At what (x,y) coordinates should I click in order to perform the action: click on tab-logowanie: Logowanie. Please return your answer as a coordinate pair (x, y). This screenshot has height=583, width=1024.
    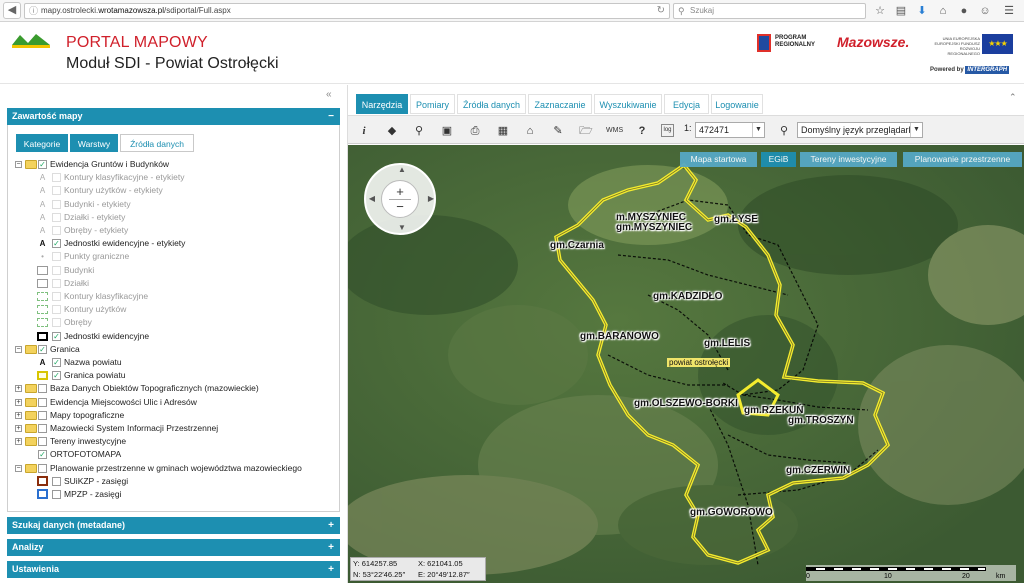
    Looking at the image, I should click on (737, 104).